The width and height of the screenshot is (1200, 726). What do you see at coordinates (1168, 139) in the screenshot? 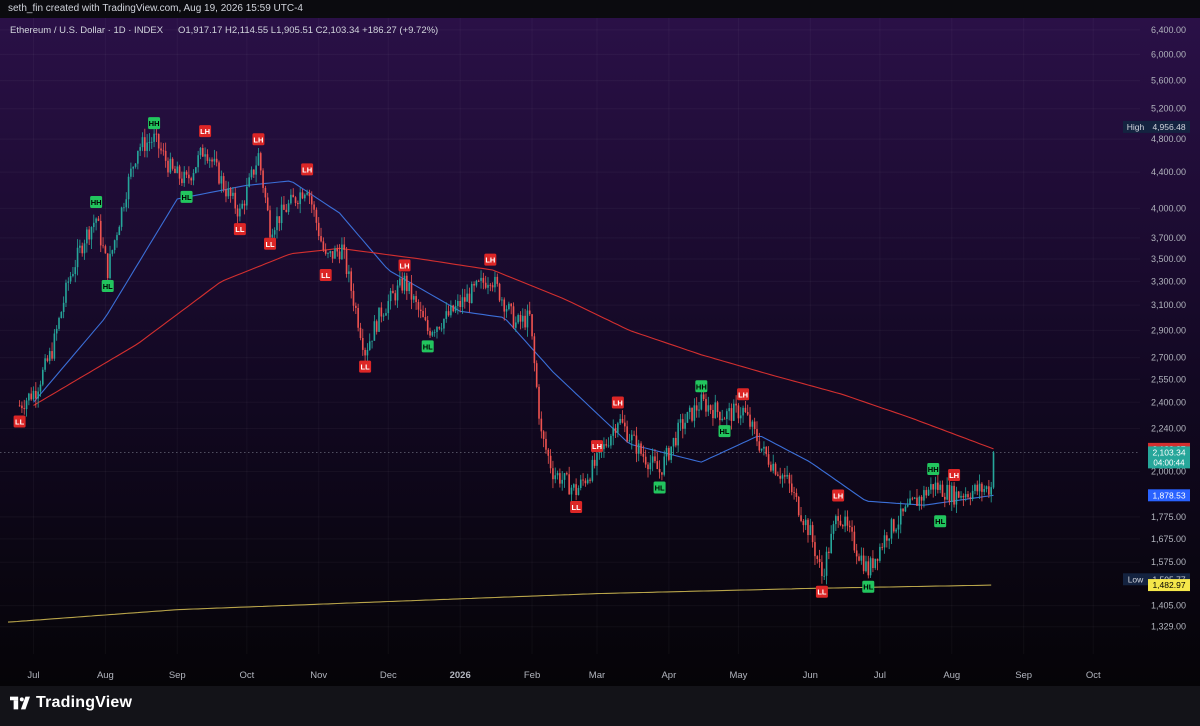
I see `y-tick-label: 4,800.00` at bounding box center [1168, 139].